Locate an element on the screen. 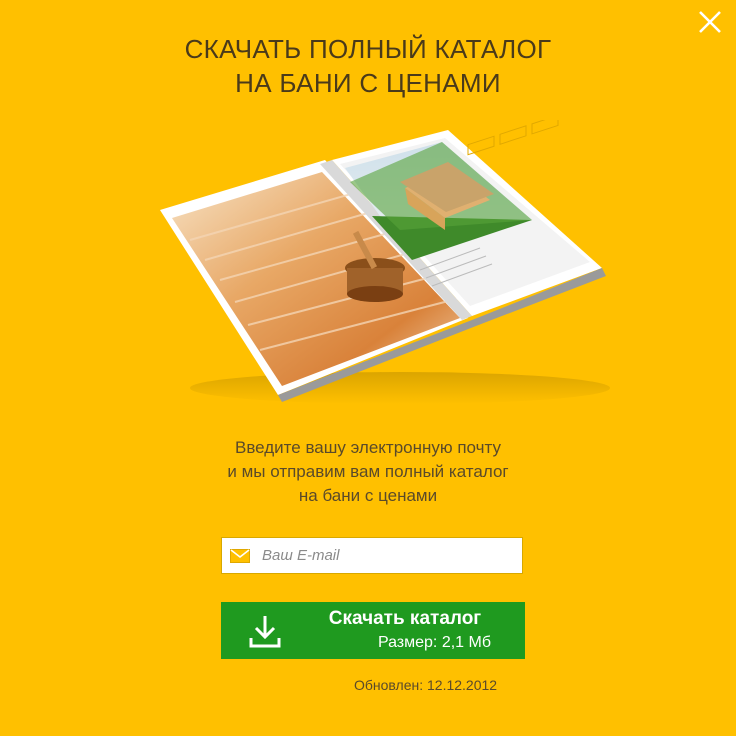  email-field is located at coordinates (372, 555).